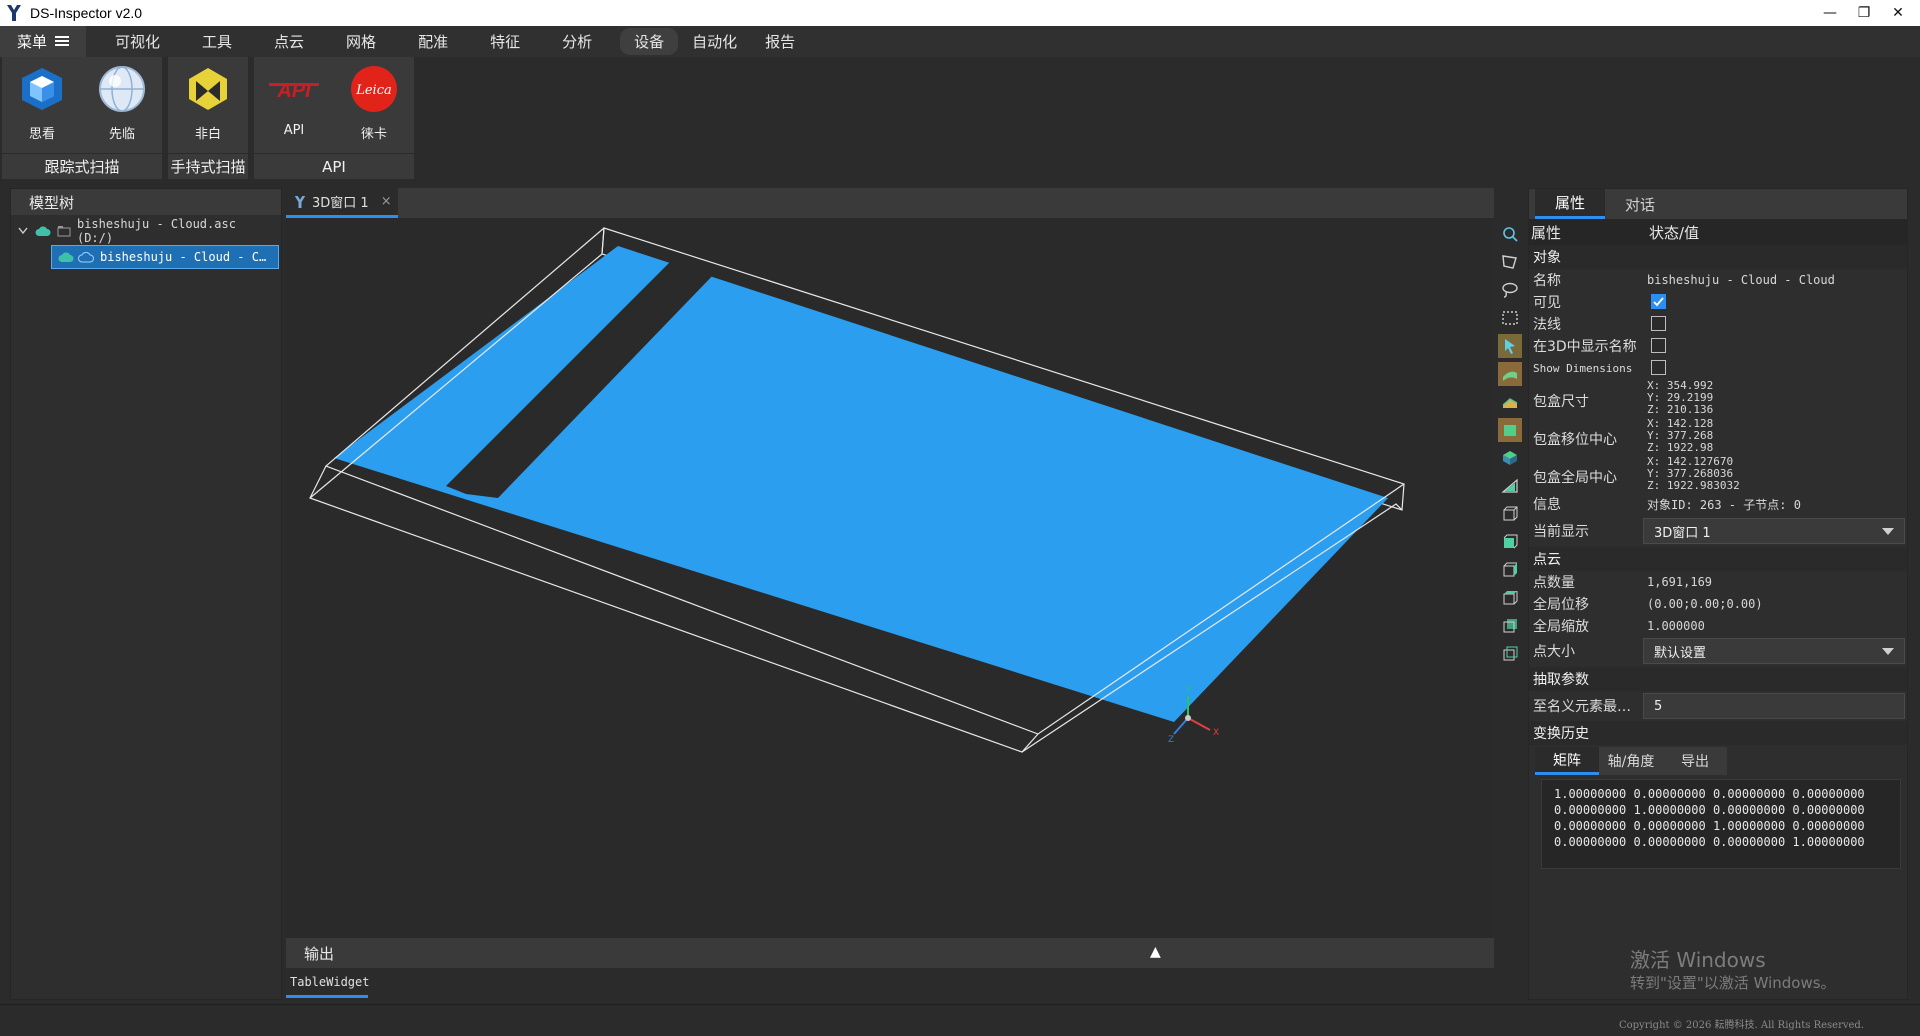 Image resolution: width=1920 pixels, height=1036 pixels. What do you see at coordinates (1554, 652) in the screenshot?
I see `prop-key: 点大小` at bounding box center [1554, 652].